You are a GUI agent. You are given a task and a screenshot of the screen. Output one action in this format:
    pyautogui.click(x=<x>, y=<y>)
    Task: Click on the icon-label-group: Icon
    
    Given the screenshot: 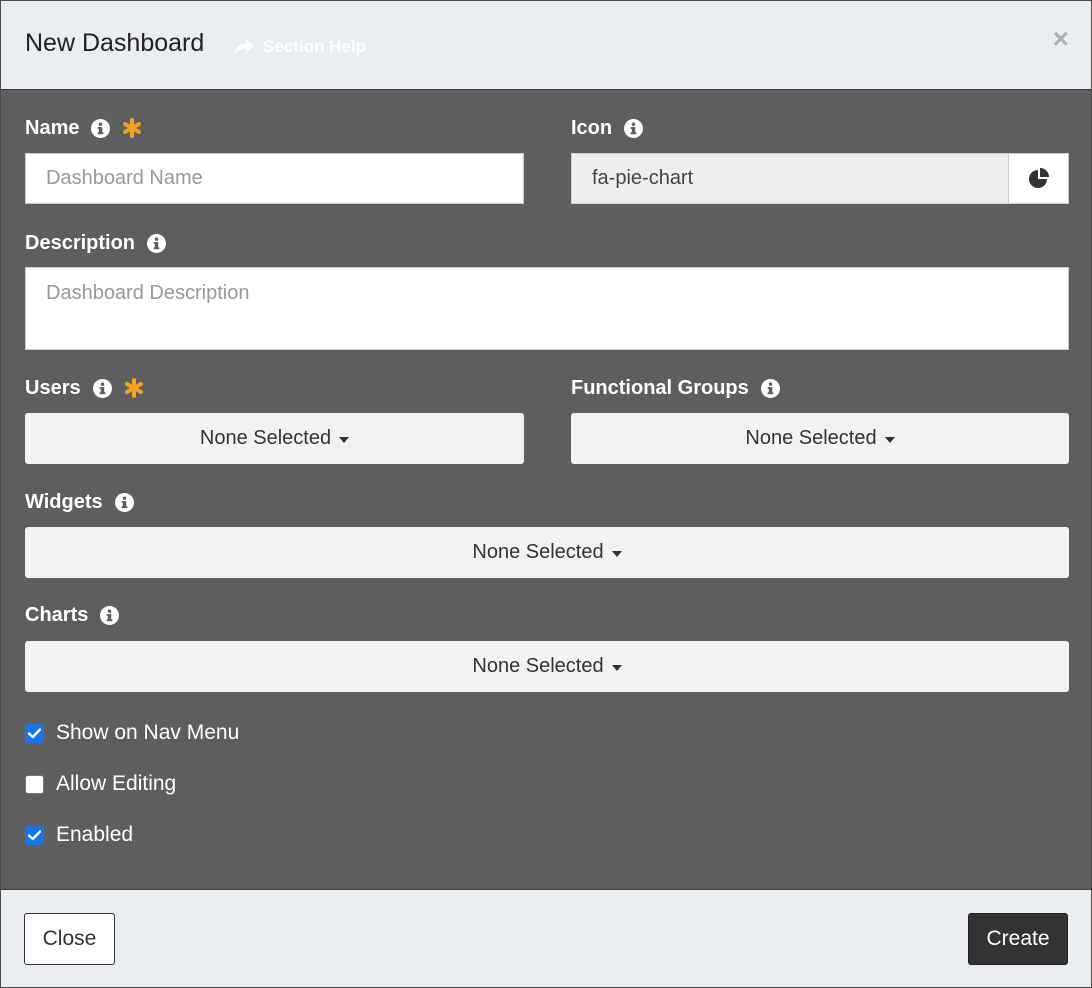 What is the action you would take?
    pyautogui.click(x=607, y=128)
    